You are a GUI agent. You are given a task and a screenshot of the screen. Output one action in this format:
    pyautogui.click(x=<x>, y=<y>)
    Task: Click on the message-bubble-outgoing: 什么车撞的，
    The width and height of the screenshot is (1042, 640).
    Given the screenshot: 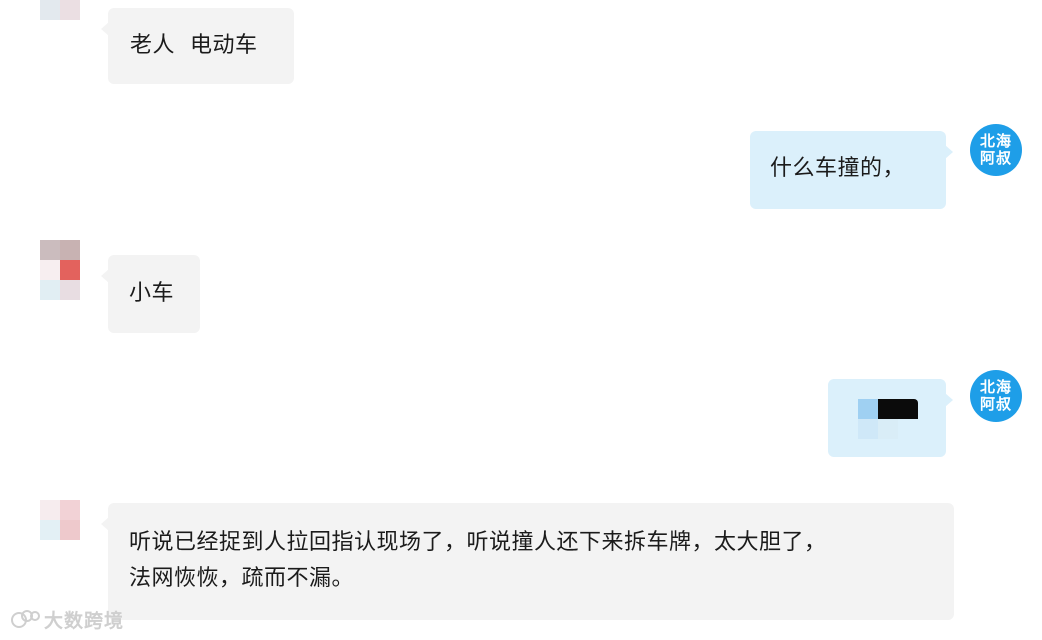 What is the action you would take?
    pyautogui.click(x=851, y=170)
    